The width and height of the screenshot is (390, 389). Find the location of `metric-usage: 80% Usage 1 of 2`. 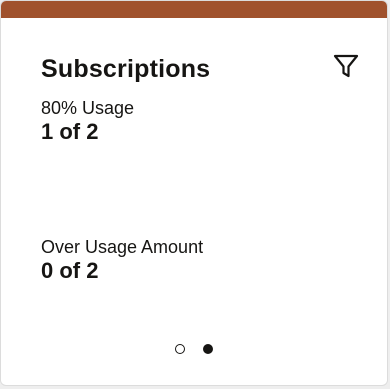

metric-usage: 80% Usage 1 of 2 is located at coordinates (87, 121).